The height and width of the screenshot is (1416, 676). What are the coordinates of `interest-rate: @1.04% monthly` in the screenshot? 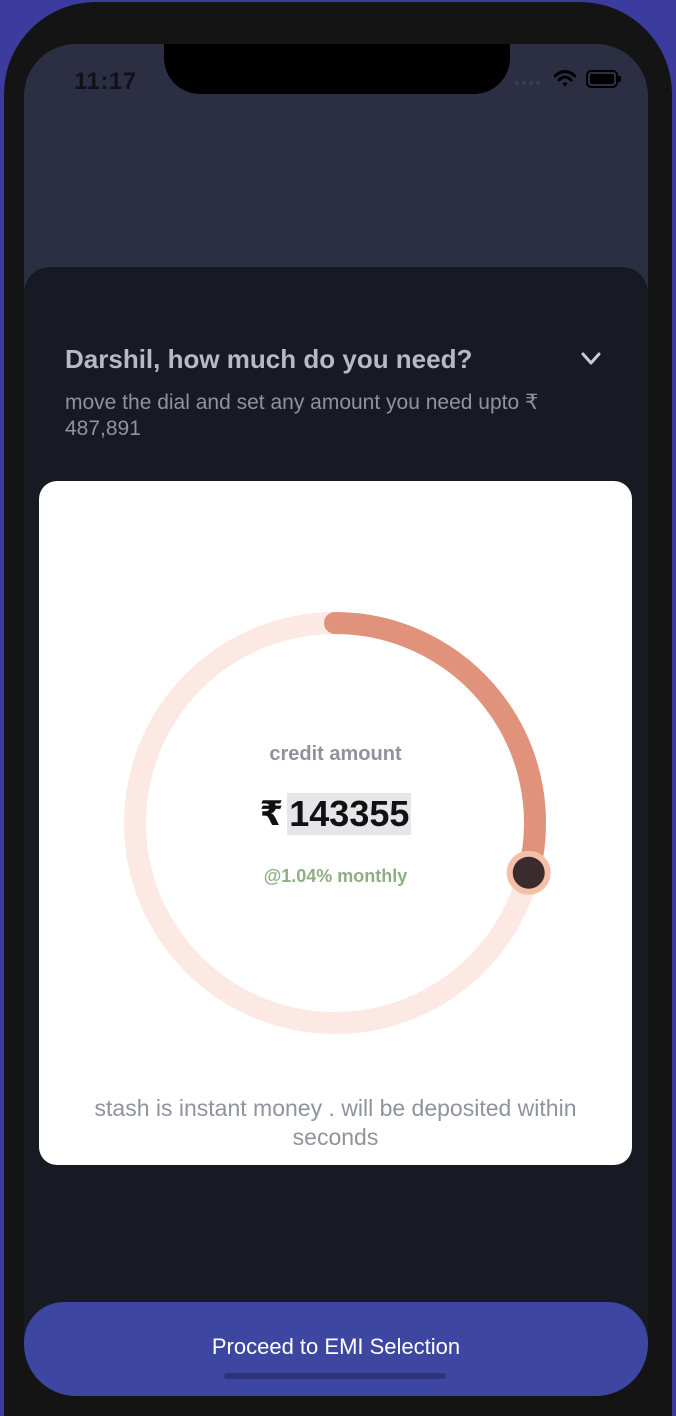 It's located at (335, 876).